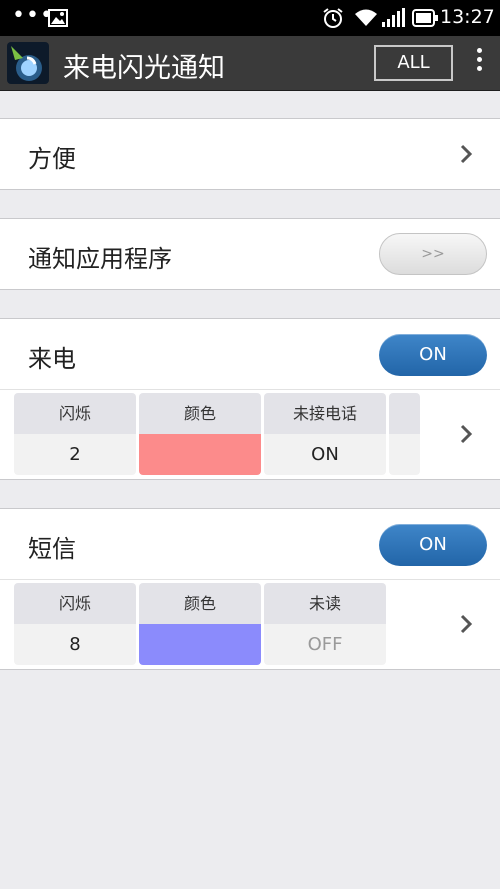  I want to click on sms-toggle: ON, so click(433, 545).